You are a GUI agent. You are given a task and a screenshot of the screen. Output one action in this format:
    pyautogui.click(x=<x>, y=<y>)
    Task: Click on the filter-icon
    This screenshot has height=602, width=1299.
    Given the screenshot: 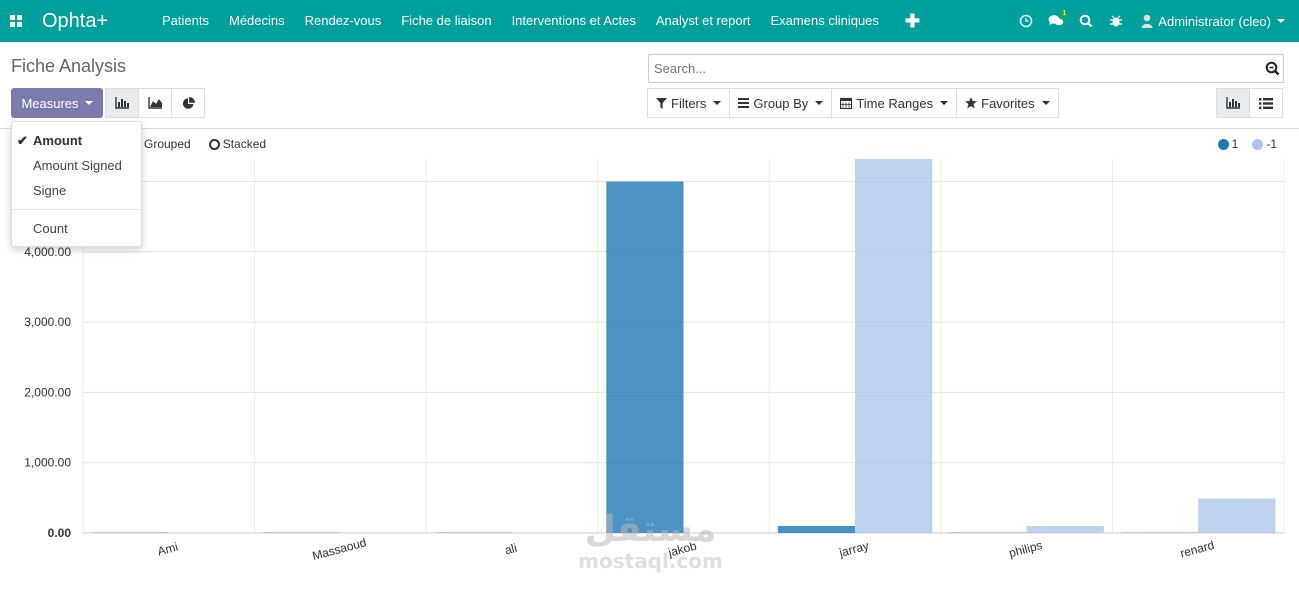 What is the action you would take?
    pyautogui.click(x=661, y=103)
    